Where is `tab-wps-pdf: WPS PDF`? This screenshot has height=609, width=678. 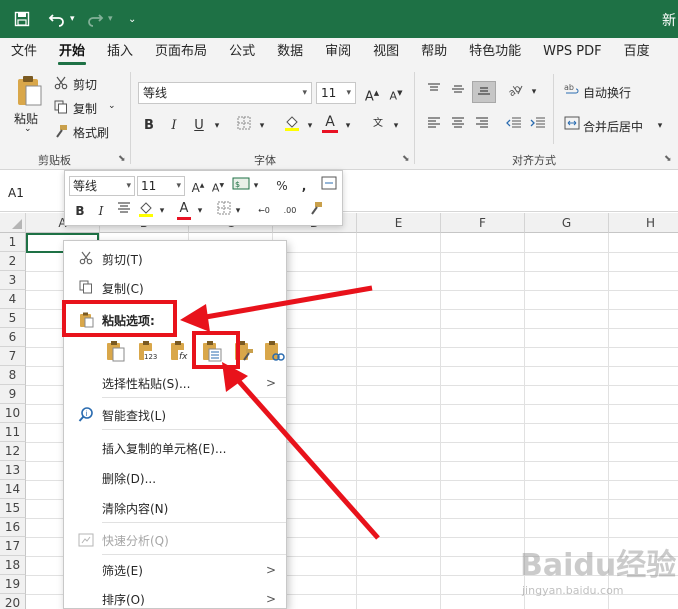
tab-wps-pdf: WPS PDF is located at coordinates (572, 52).